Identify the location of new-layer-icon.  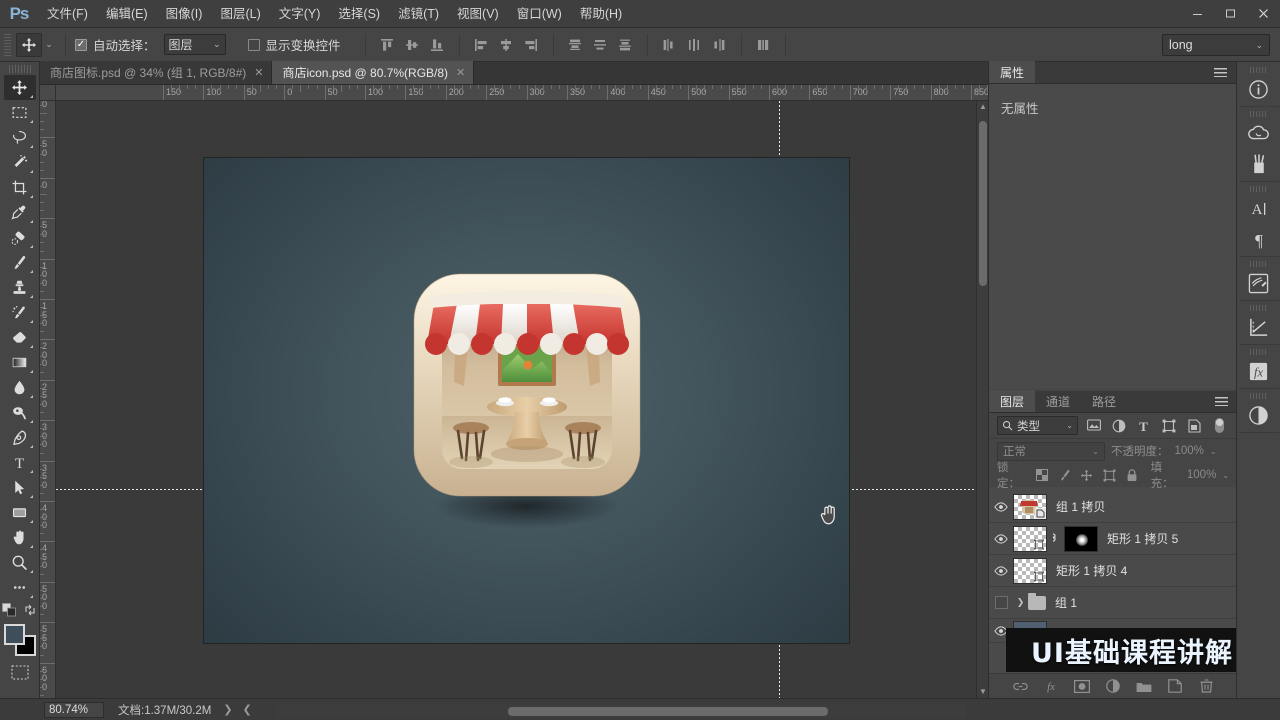
(1175, 686).